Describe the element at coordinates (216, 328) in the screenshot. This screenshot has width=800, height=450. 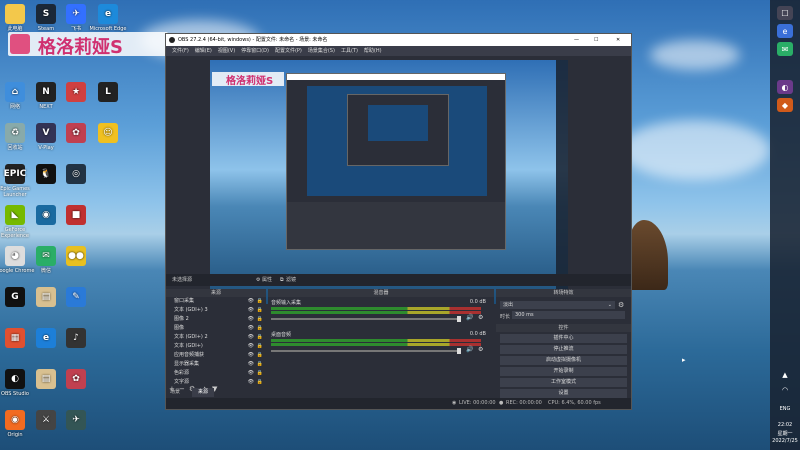
I see `source-item: 图像 👁 🔒` at that location.